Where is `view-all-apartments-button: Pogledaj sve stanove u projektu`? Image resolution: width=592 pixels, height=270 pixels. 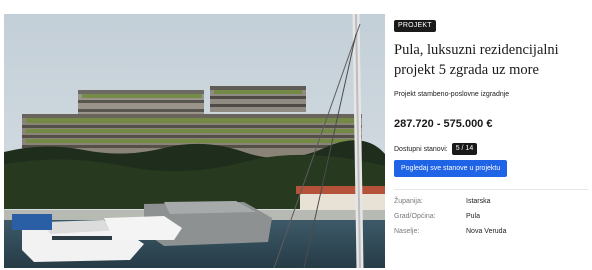 view-all-apartments-button: Pogledaj sve stanove u projektu is located at coordinates (451, 168).